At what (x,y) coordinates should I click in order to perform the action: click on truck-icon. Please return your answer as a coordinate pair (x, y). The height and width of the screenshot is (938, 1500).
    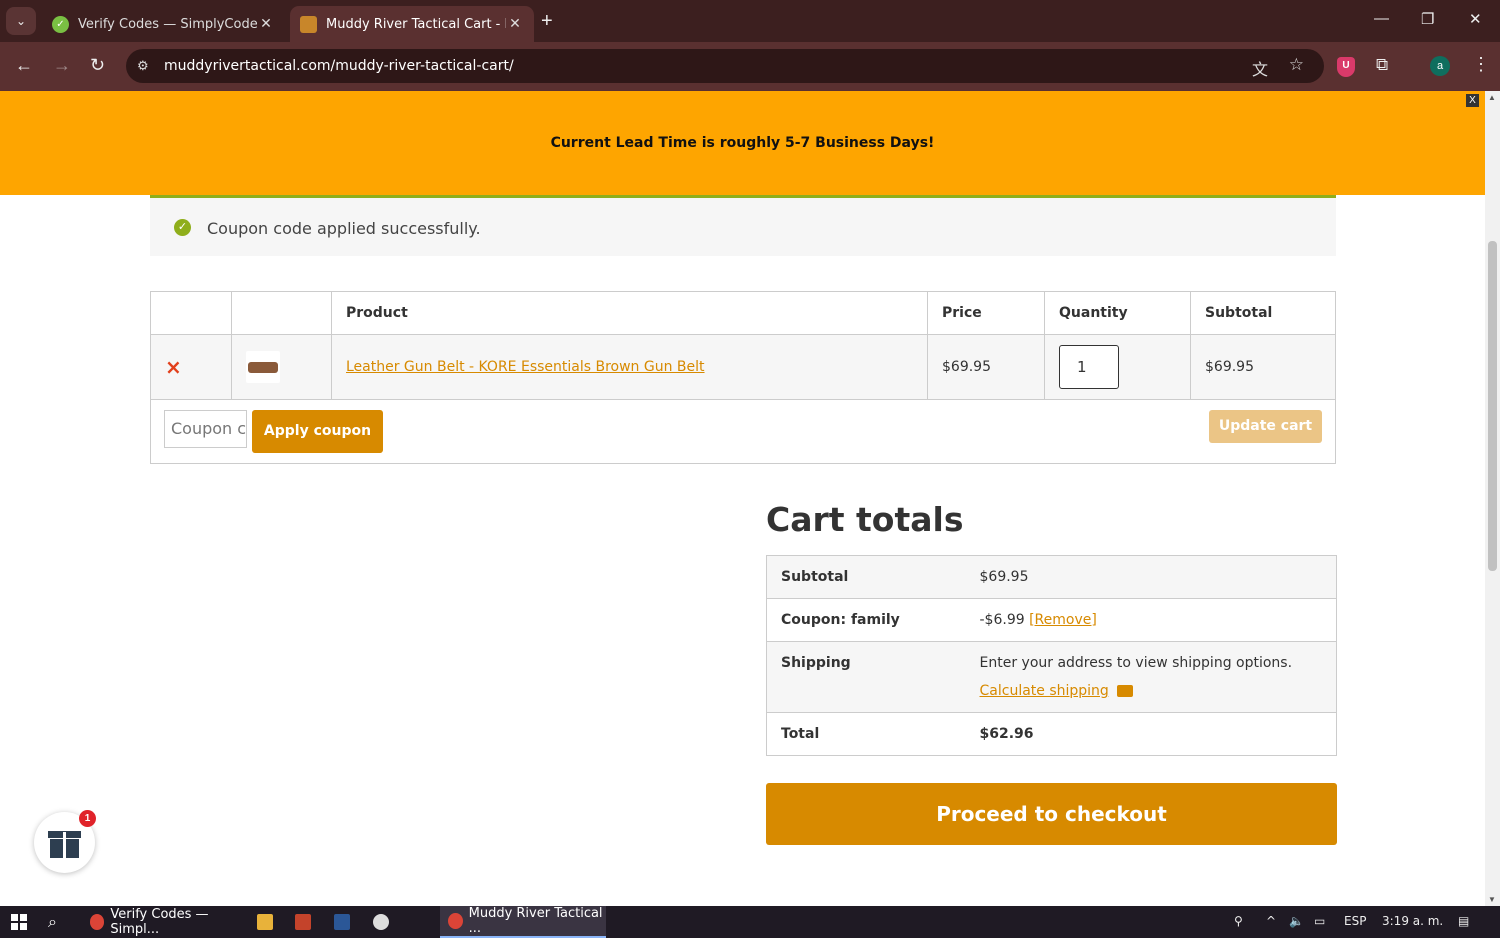
    Looking at the image, I should click on (1124, 691).